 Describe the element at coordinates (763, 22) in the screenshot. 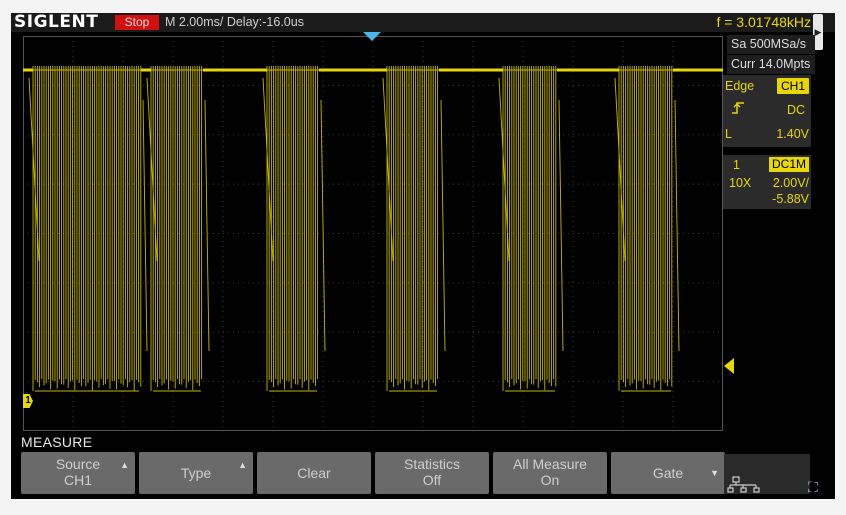

I see `frequency-counter: f = 3.01748kHz` at that location.